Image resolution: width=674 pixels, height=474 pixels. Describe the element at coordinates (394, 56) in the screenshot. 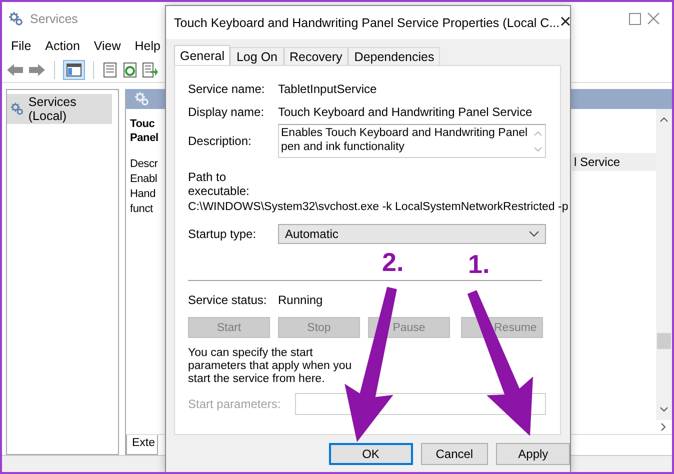

I see `tab: Dependencies` at that location.